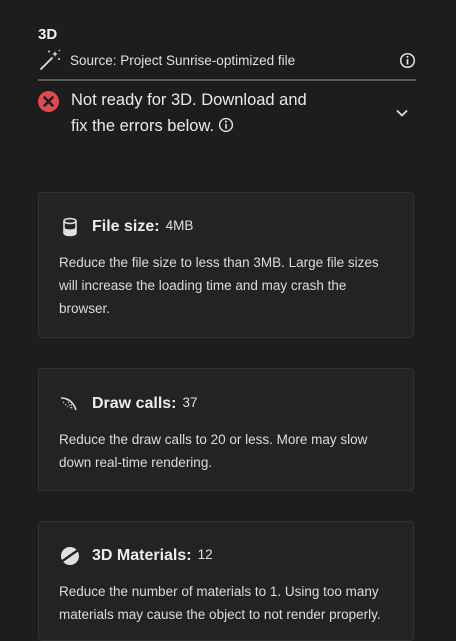 The width and height of the screenshot is (456, 641). Describe the element at coordinates (226, 227) in the screenshot. I see `card-header: File size: 4MB` at that location.